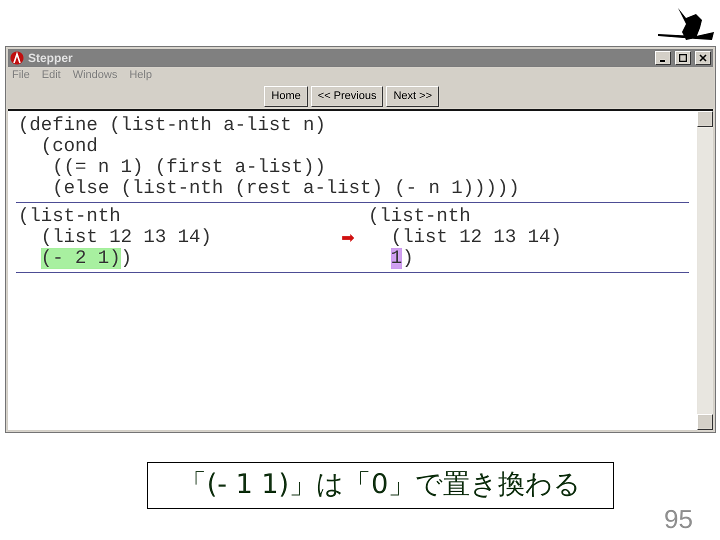  What do you see at coordinates (140, 75) in the screenshot?
I see `menu-item: Help` at bounding box center [140, 75].